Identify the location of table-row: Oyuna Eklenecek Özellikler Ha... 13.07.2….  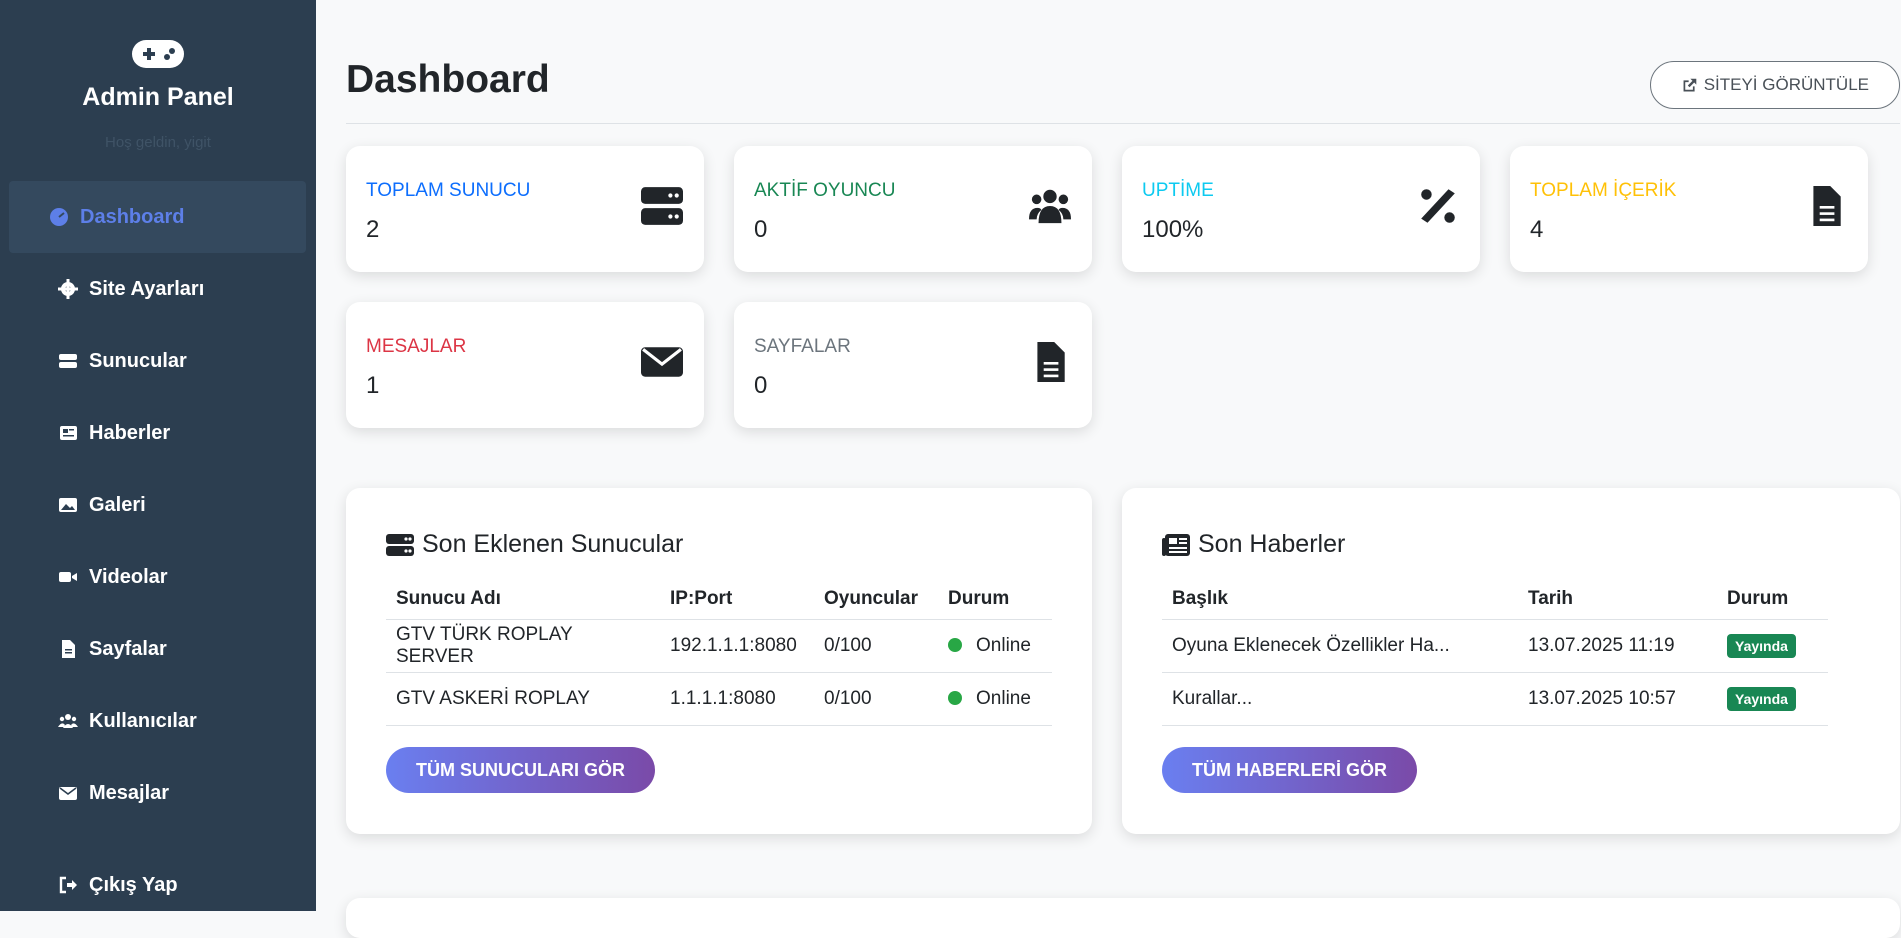
(1495, 646).